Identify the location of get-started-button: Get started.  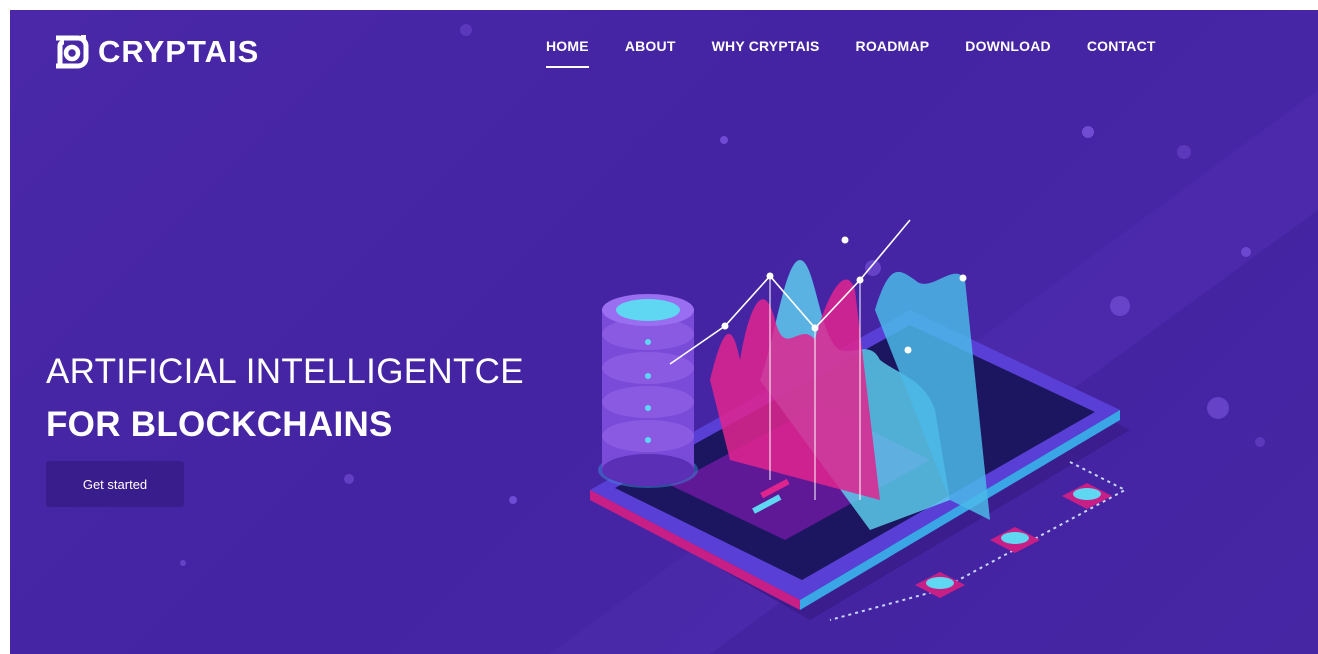
(115, 484).